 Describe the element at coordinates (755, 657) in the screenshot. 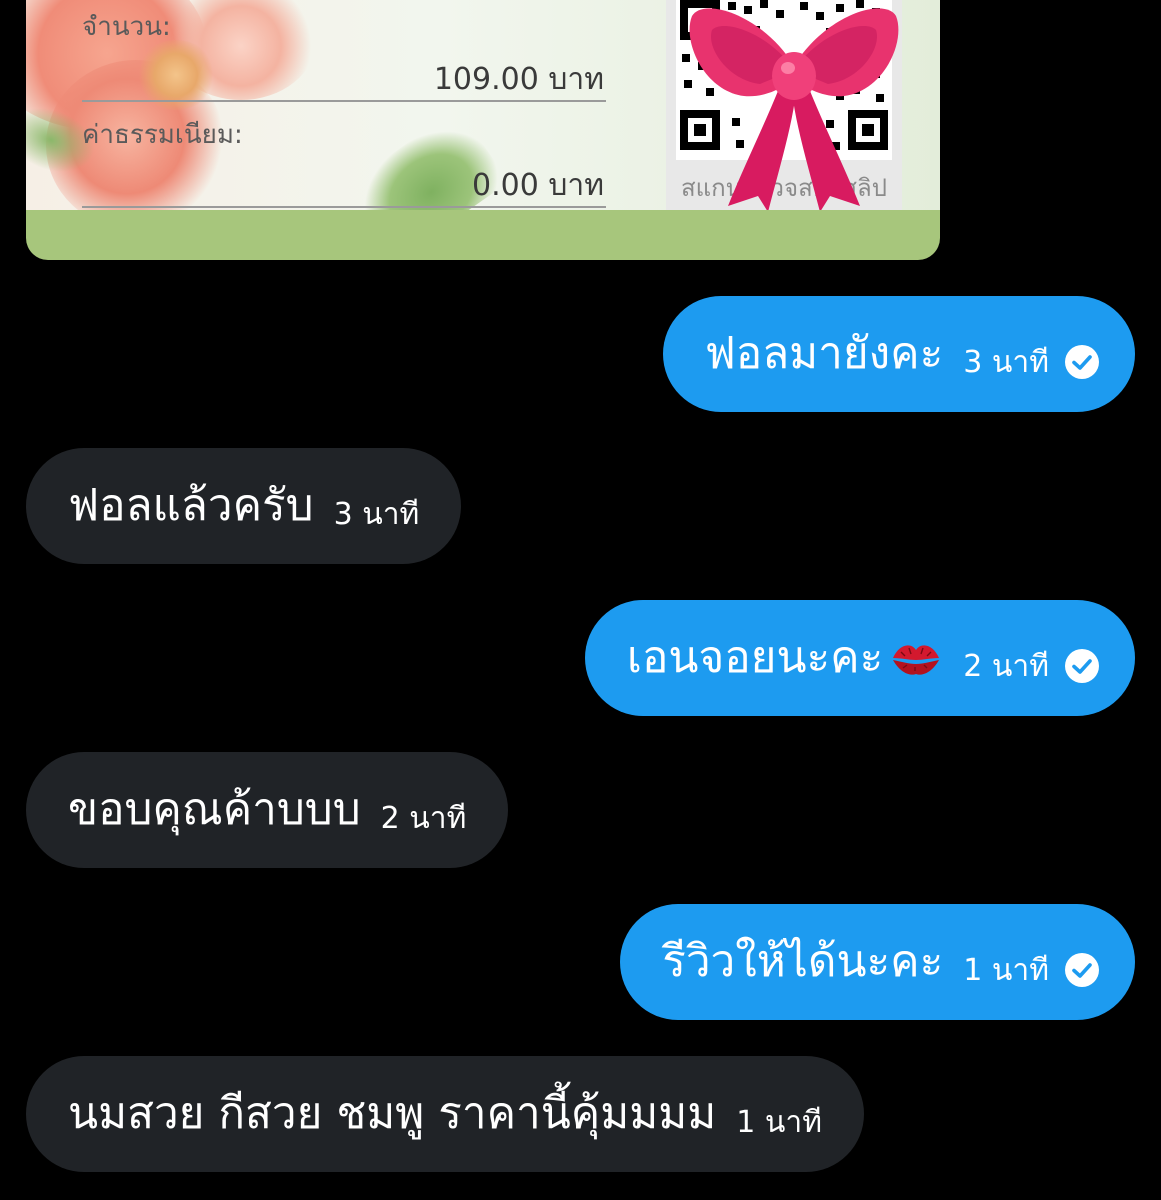

I see `message-text: เอนจอยนะคะ` at that location.